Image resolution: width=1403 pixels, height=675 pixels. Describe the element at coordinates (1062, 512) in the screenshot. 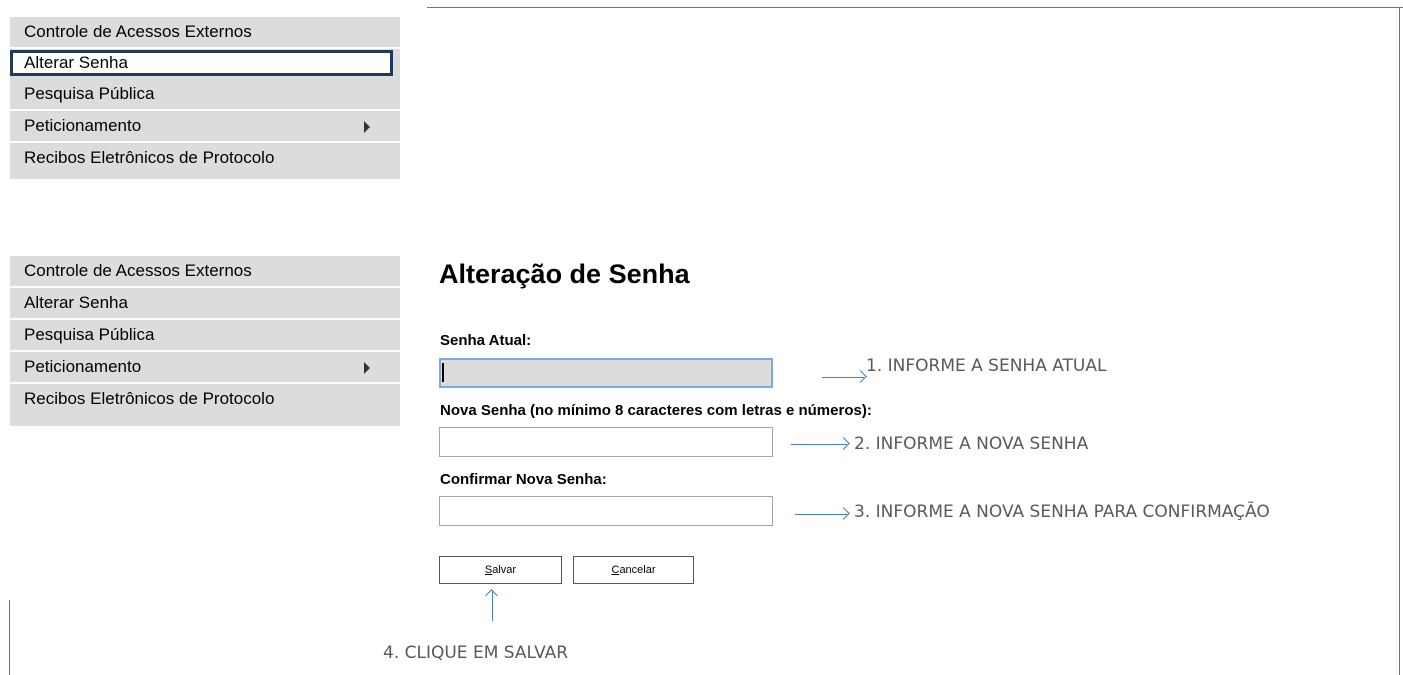

I see `step3-annotation: 3. INFORME A NOVA SENHA PARA CONFIRMAÇÃO` at that location.